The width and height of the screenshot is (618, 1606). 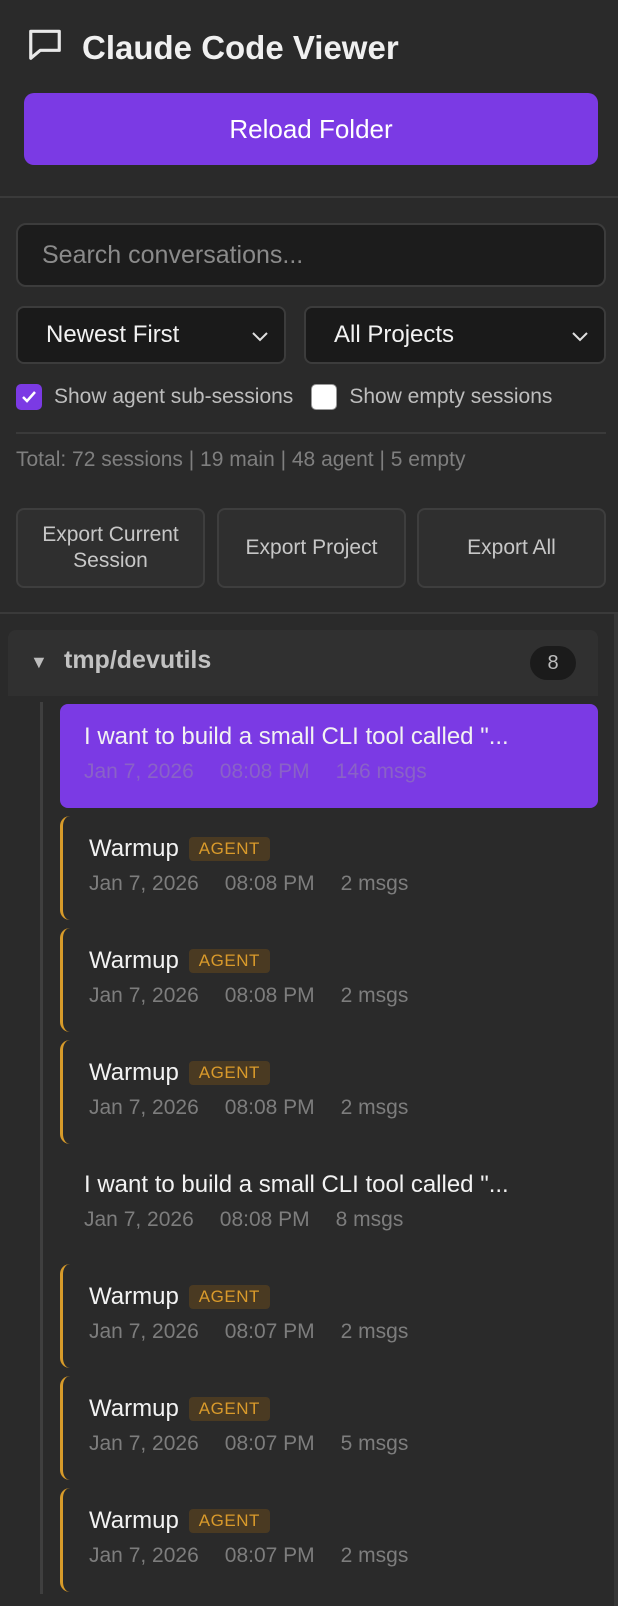 I want to click on agent-session-item: Warmup AGENT Jan 7, 2026 08:07 PM 5 msgs, so click(x=329, y=1428).